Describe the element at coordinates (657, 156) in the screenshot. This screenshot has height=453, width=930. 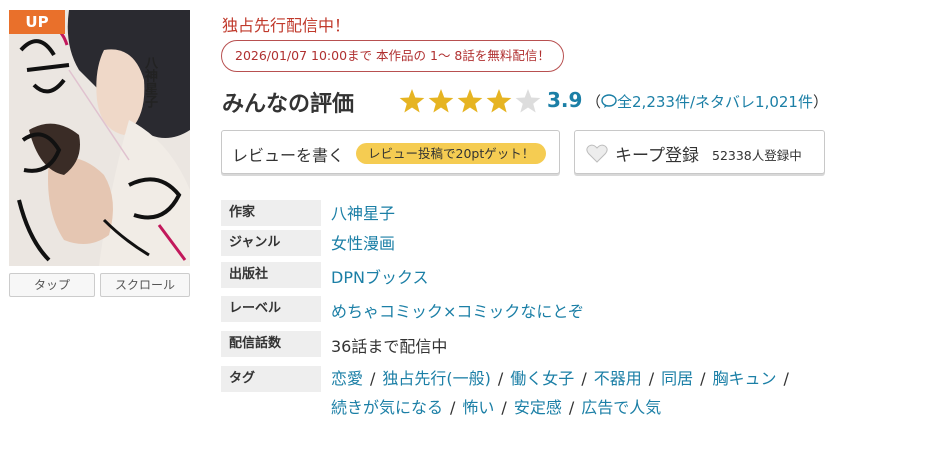
I see `keep-label: キープ登録` at that location.